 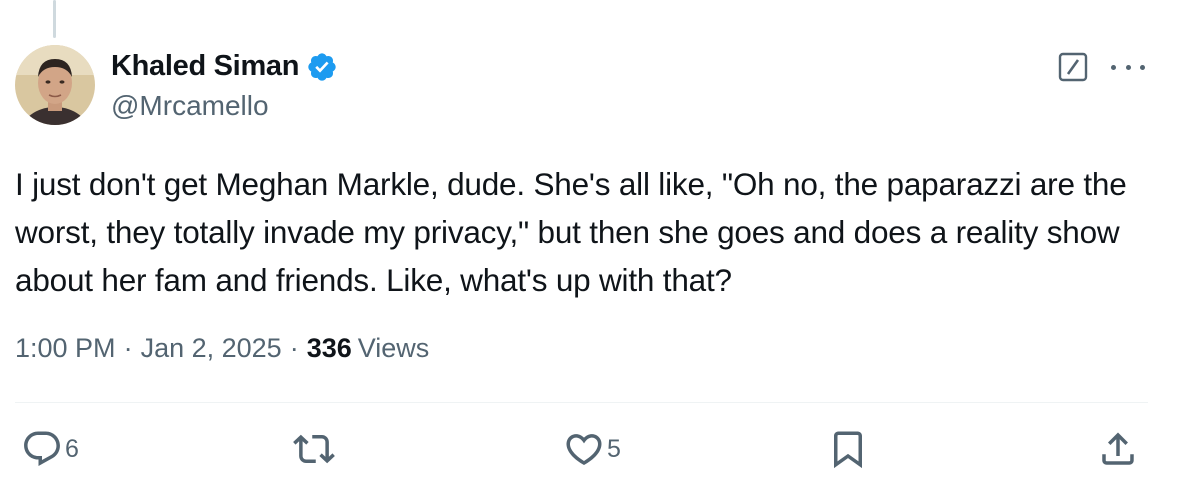 I want to click on verified-badge-icon, so click(x=322, y=67).